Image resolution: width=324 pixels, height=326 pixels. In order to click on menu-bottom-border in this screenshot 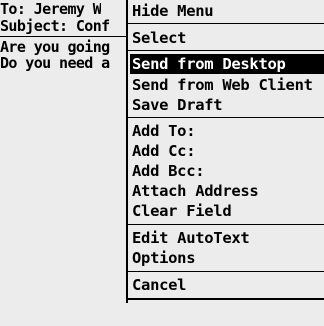, I will do `click(226, 299)`.